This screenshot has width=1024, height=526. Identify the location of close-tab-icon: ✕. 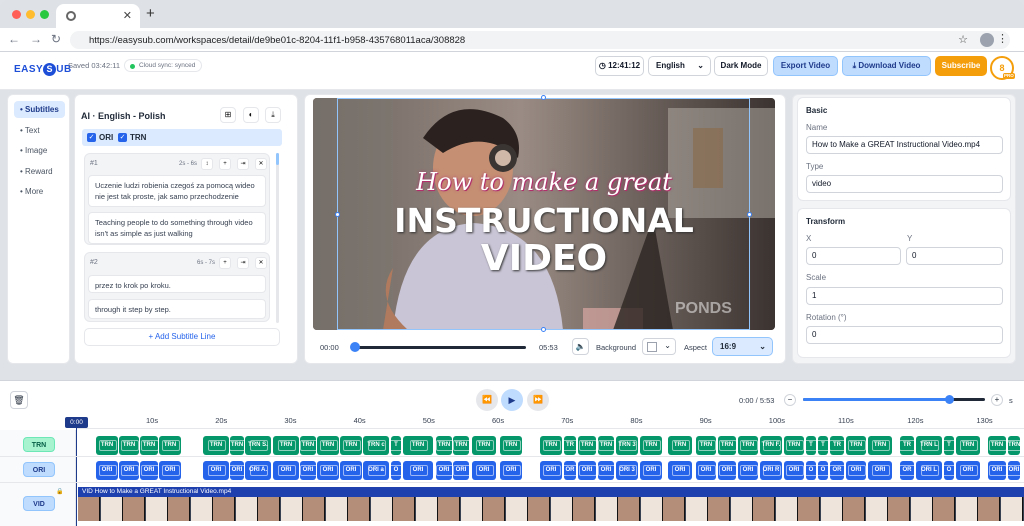
(127, 15).